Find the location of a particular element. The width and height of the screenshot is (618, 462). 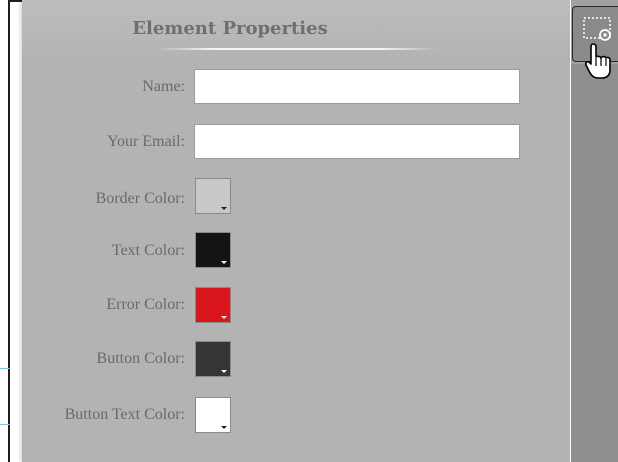

text-color-label: Text Color: is located at coordinates (148, 250).